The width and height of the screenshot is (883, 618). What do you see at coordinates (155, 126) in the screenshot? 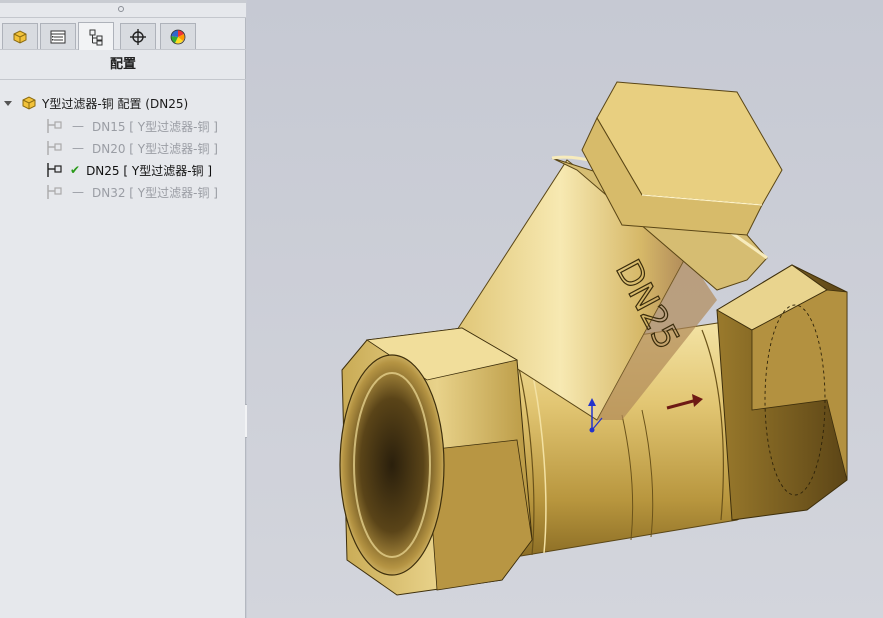
I see `config-label: DN15 [ Y型过滤器-铜 ]` at bounding box center [155, 126].